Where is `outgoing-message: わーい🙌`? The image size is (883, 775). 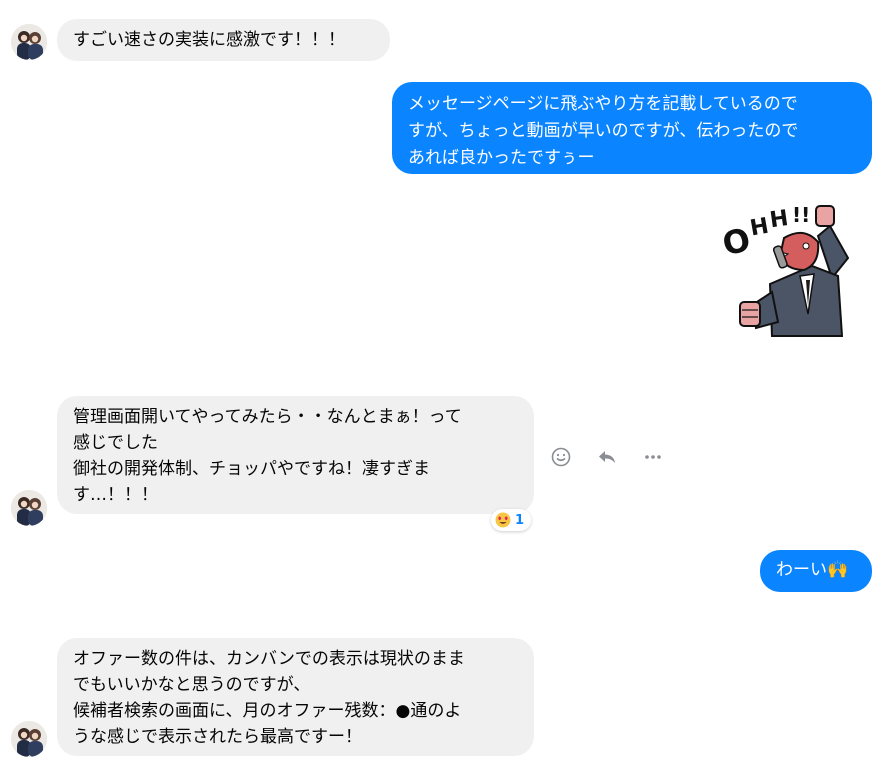 outgoing-message: わーい🙌 is located at coordinates (816, 571).